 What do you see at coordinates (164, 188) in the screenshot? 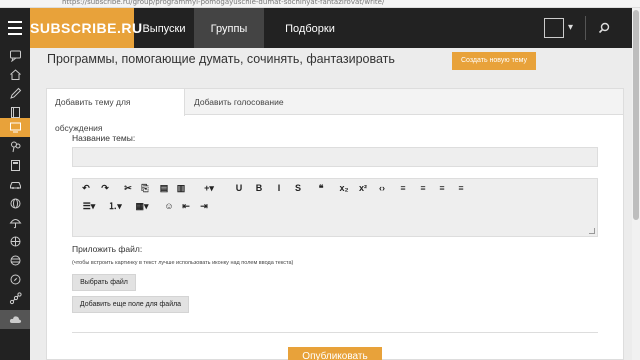
I see `paste-icon: ▤` at bounding box center [164, 188].